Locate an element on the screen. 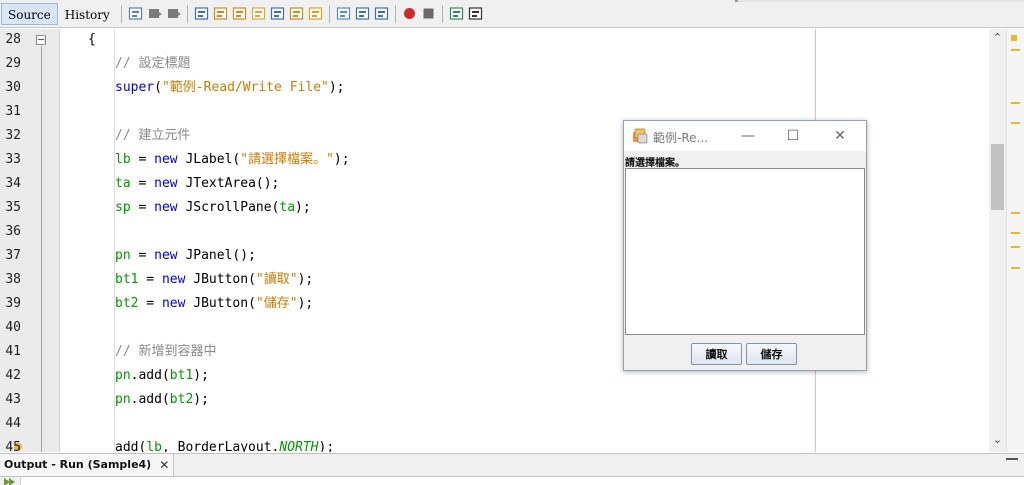  line-number-gutter: 28 29 30 31 32 33 34 35 36 37 38 39 40 41 42 43 44 45 is located at coordinates (30, 240).